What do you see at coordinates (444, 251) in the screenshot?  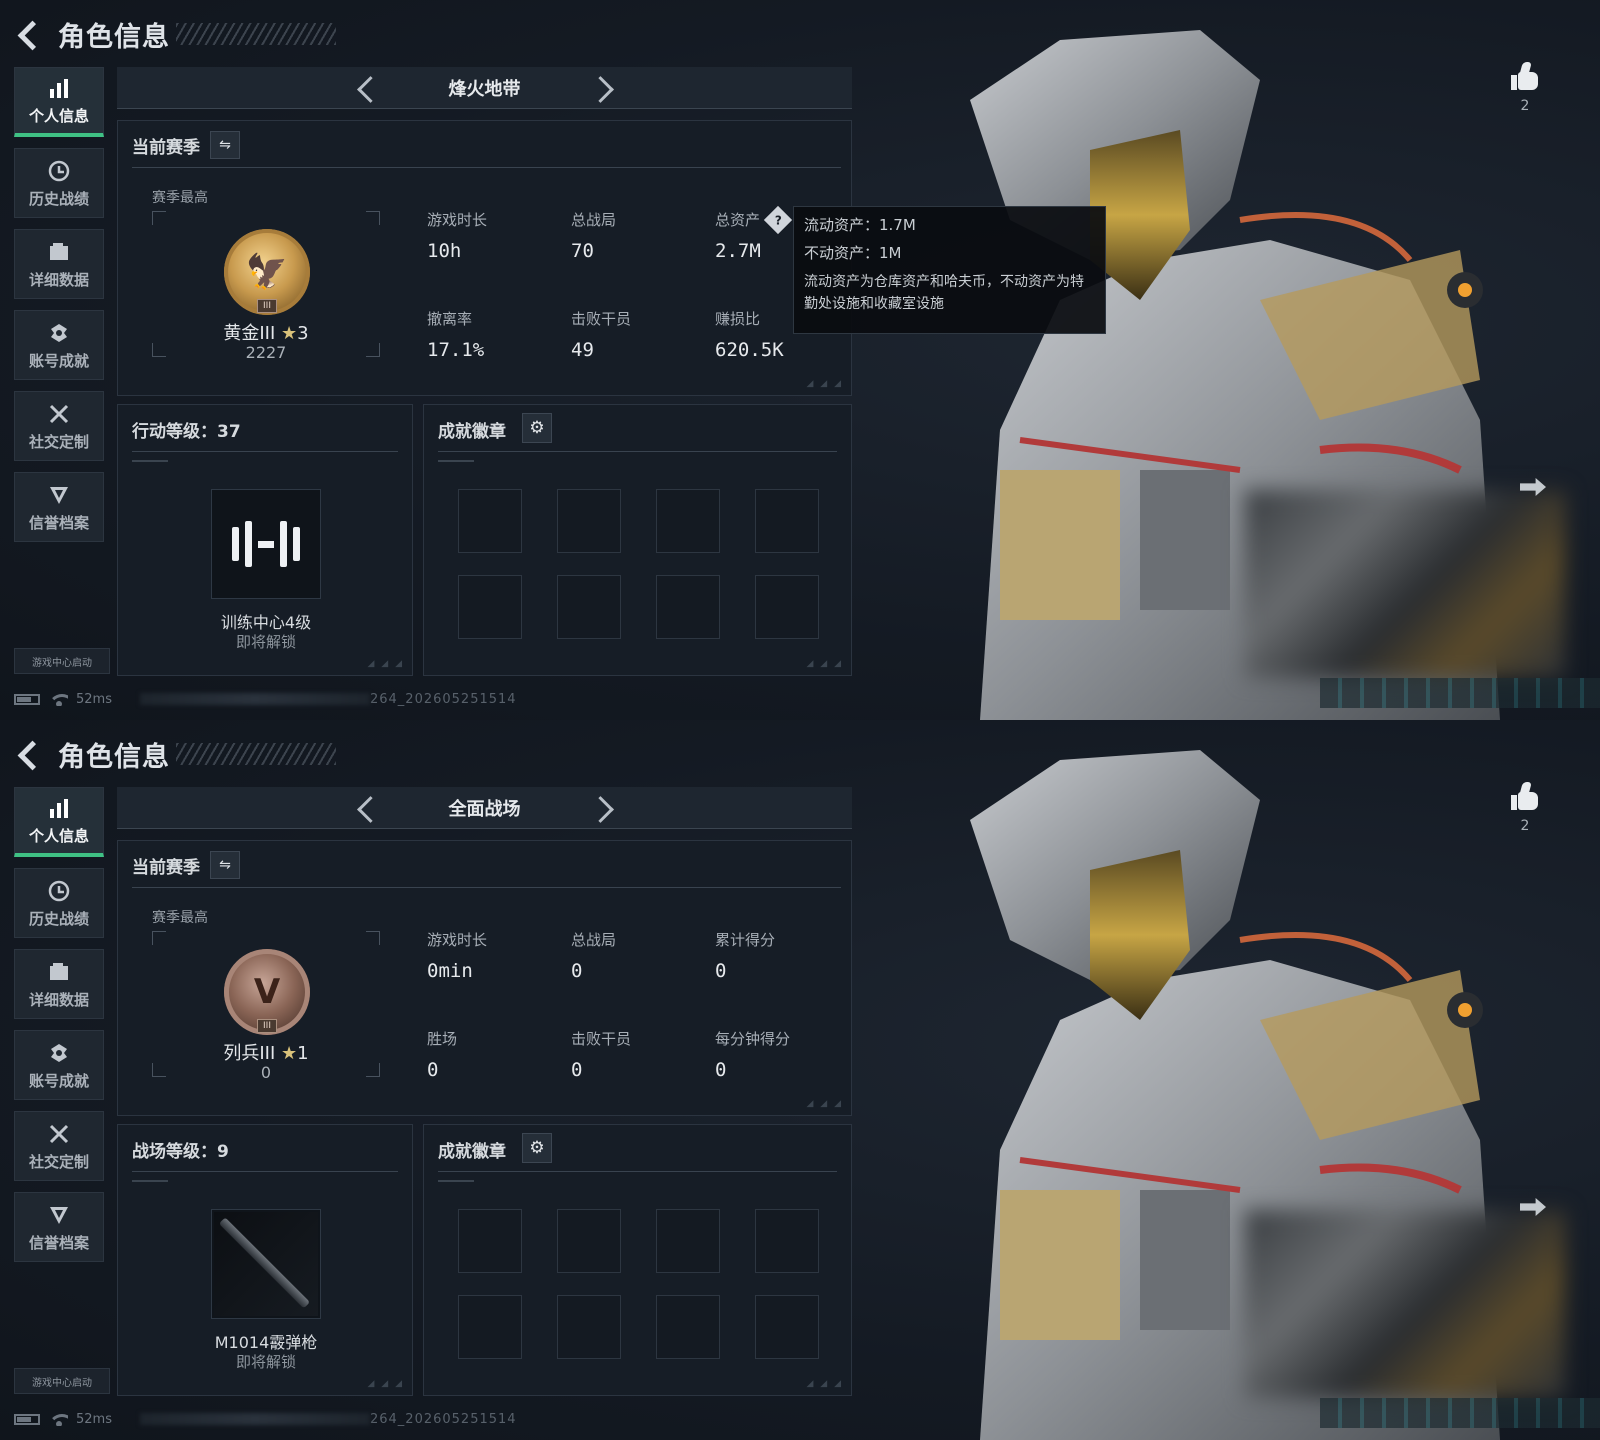 I see `stat-value: 10h` at bounding box center [444, 251].